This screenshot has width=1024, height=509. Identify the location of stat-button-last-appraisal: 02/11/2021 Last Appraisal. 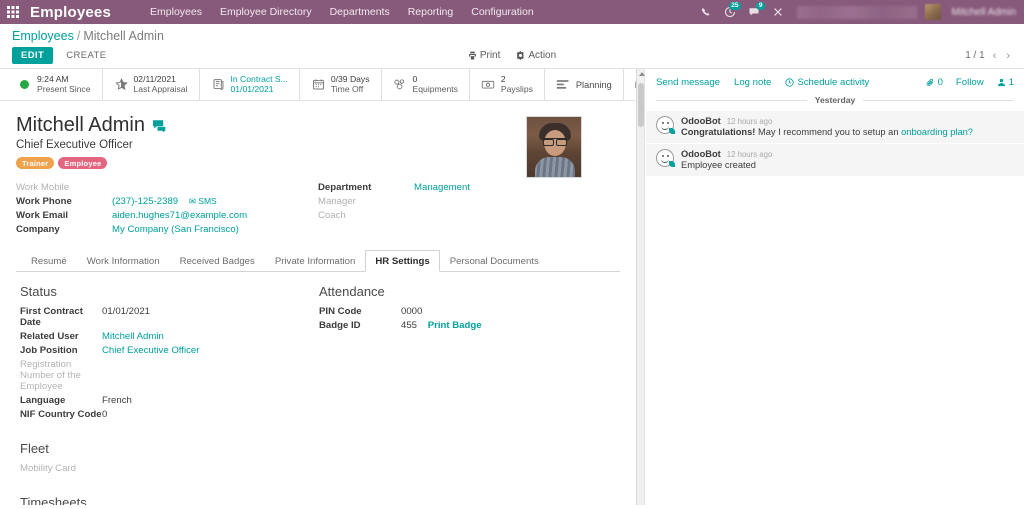
(151, 84).